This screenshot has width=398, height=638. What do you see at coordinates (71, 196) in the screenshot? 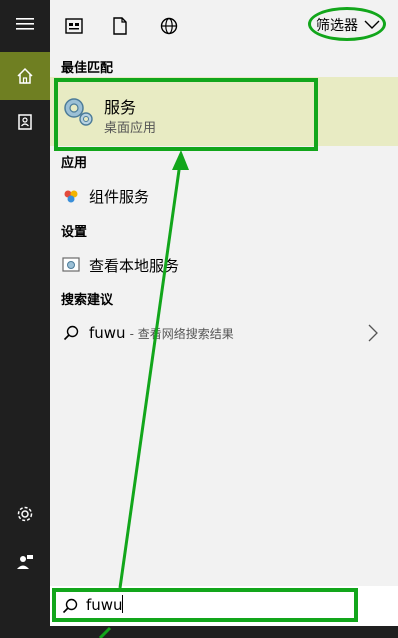
I see `component-services-icon` at bounding box center [71, 196].